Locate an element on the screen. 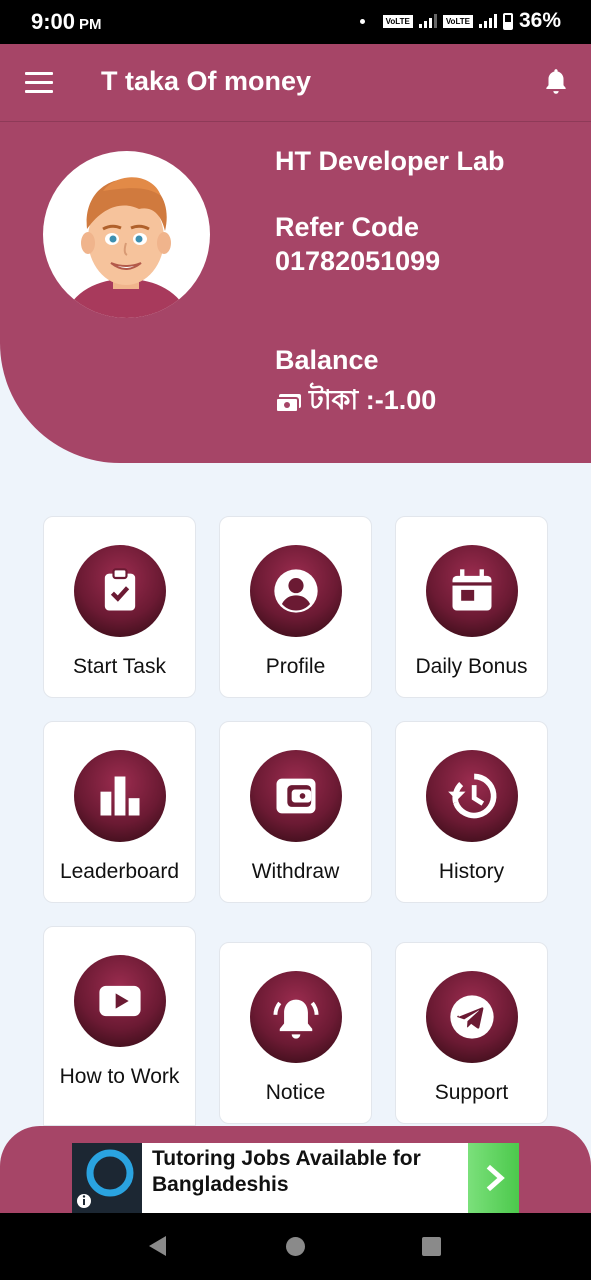 The width and height of the screenshot is (591, 1280). bar-chart-icon is located at coordinates (119, 796).